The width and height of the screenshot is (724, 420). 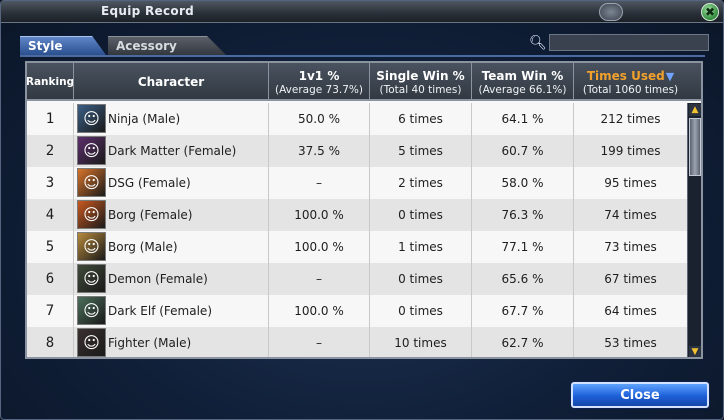 I want to click on character-name: Borg (Male), so click(x=143, y=247).